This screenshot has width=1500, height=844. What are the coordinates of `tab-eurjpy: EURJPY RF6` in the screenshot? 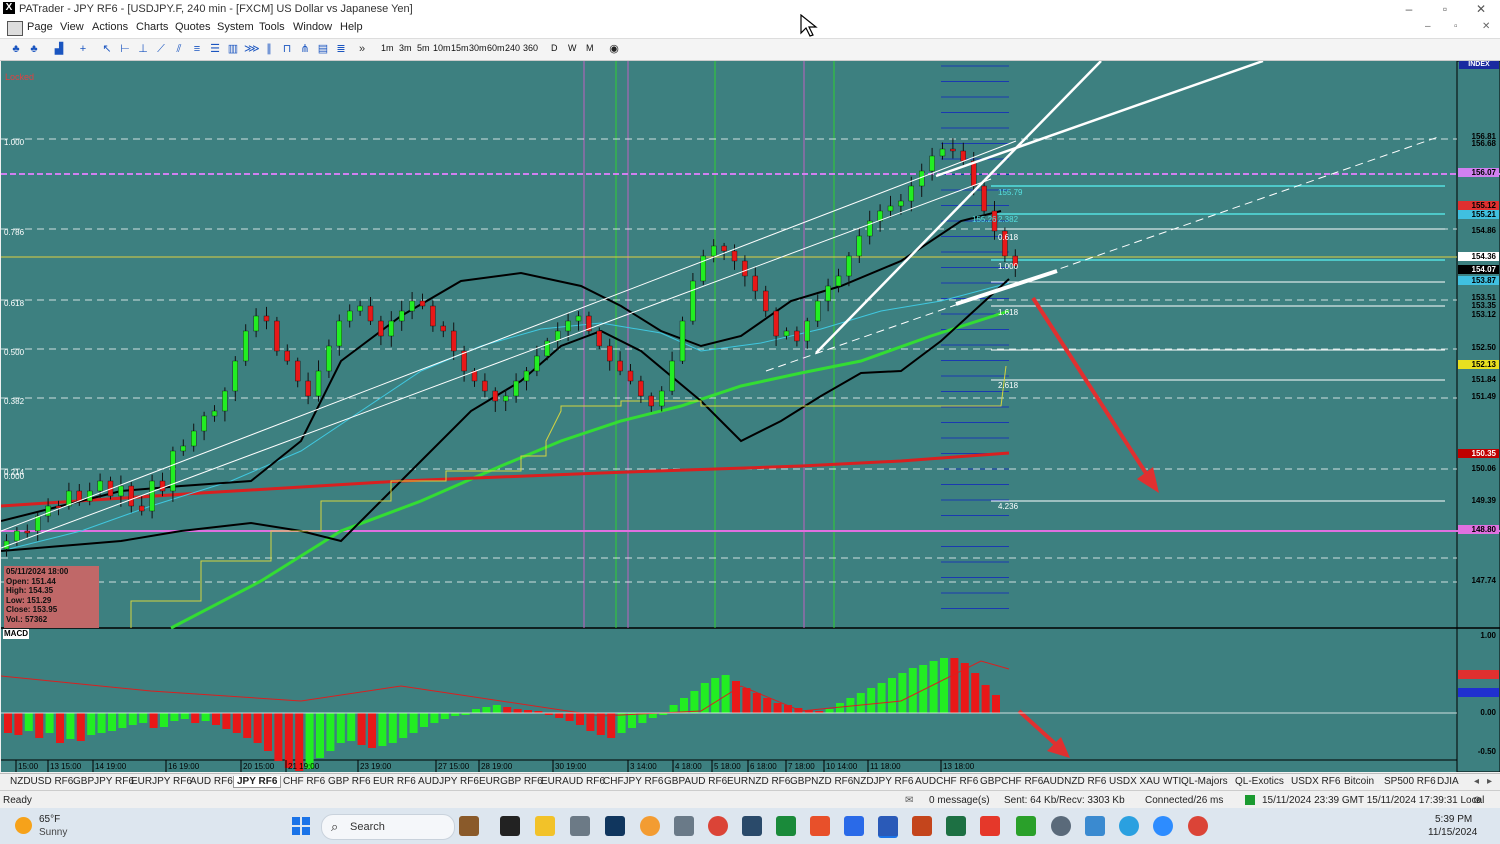 It's located at (161, 781).